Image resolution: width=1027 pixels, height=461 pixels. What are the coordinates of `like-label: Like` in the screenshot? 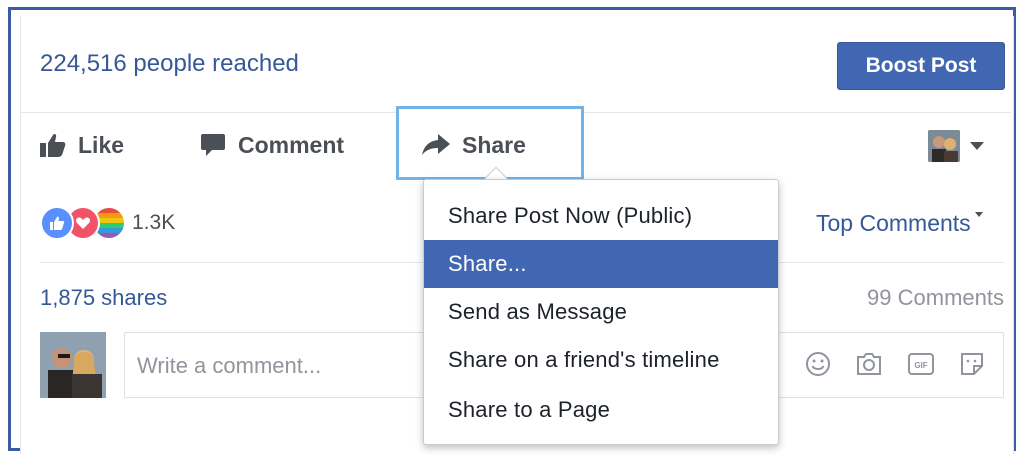 It's located at (101, 144).